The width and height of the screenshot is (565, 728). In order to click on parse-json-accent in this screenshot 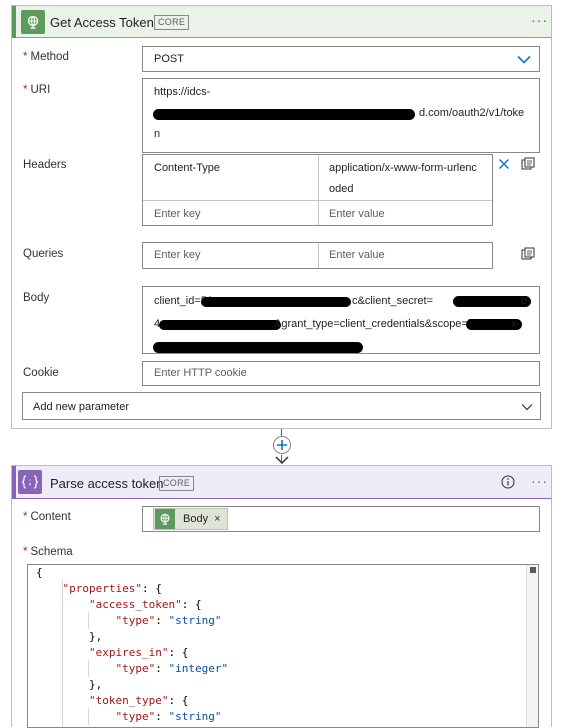, I will do `click(14, 482)`.